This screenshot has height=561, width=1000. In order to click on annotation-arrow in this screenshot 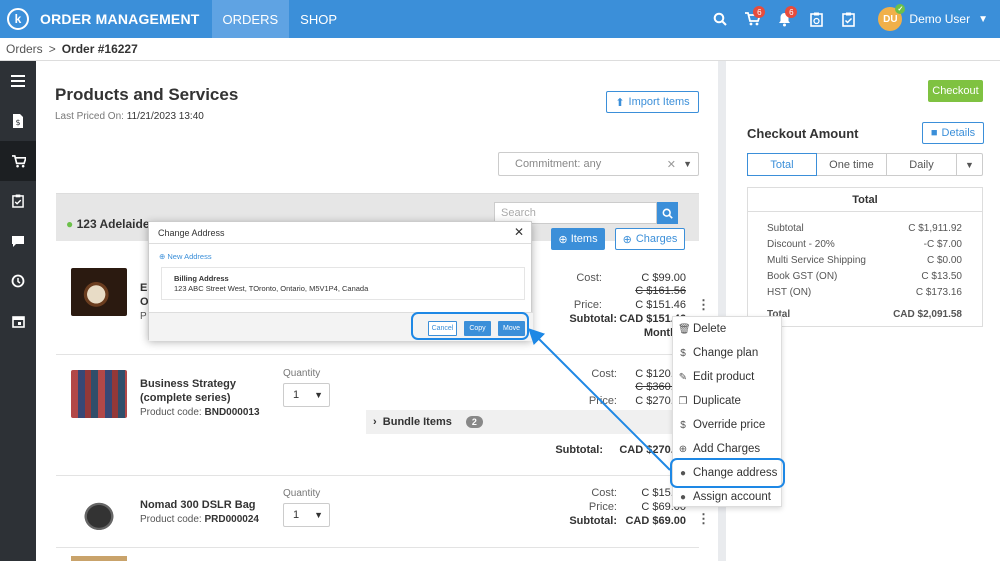, I will do `click(599, 399)`.